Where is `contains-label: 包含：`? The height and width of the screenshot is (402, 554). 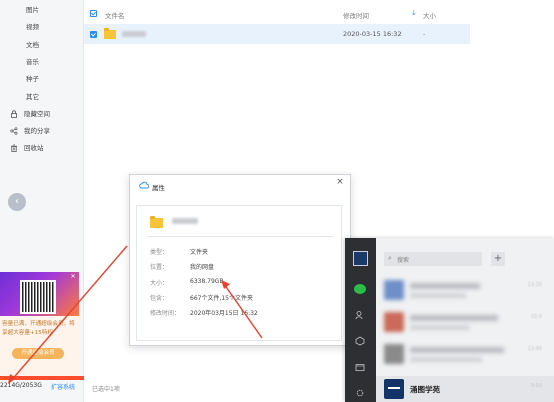
contains-label: 包含： is located at coordinates (159, 298).